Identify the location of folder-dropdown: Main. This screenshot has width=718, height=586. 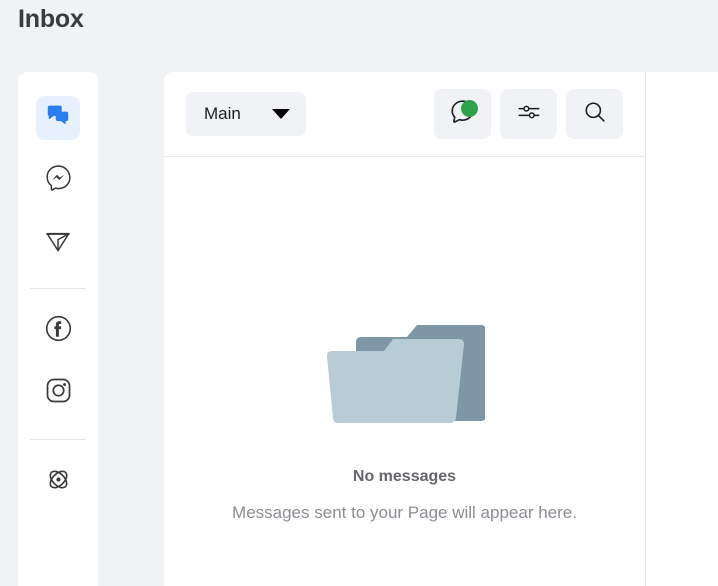
(246, 114).